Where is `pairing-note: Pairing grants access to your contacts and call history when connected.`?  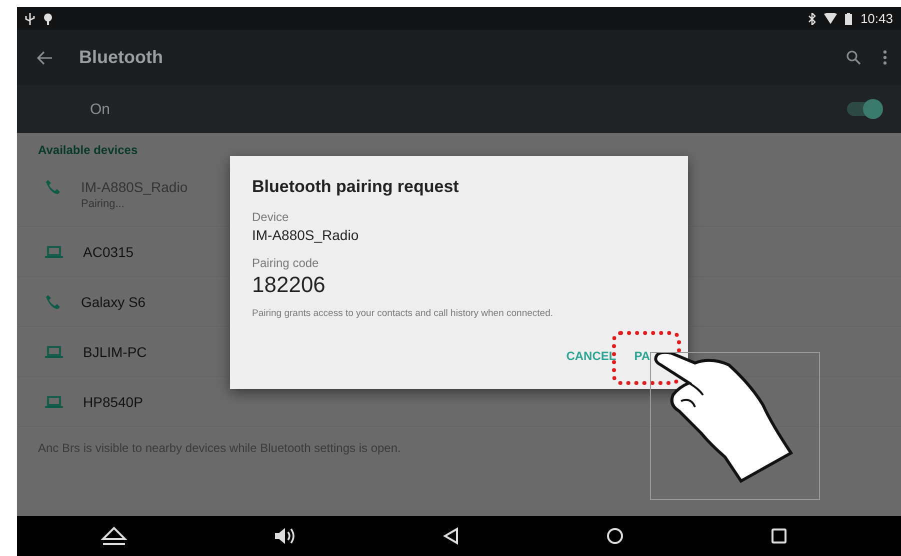 pairing-note: Pairing grants access to your contacts and call history when connected. is located at coordinates (403, 313).